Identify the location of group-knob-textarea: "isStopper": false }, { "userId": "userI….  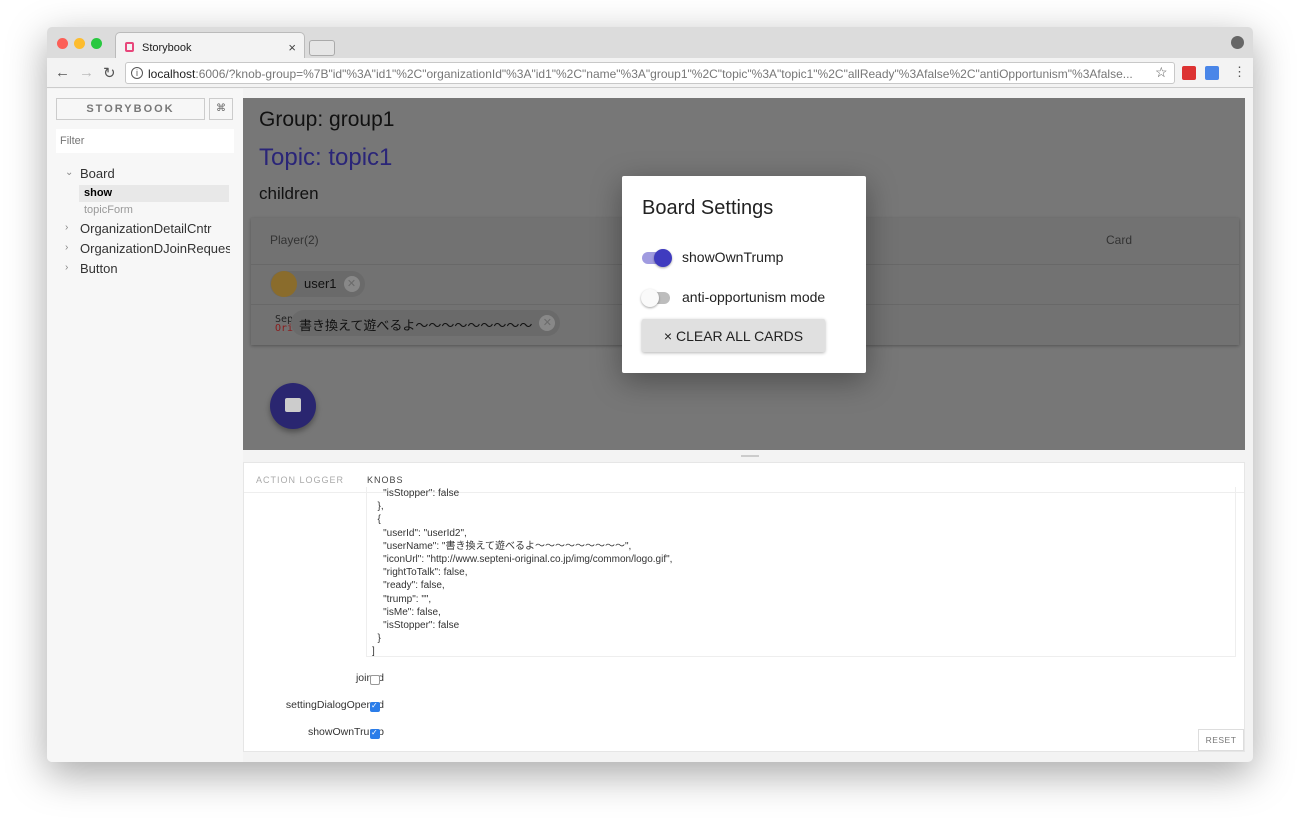
(801, 572).